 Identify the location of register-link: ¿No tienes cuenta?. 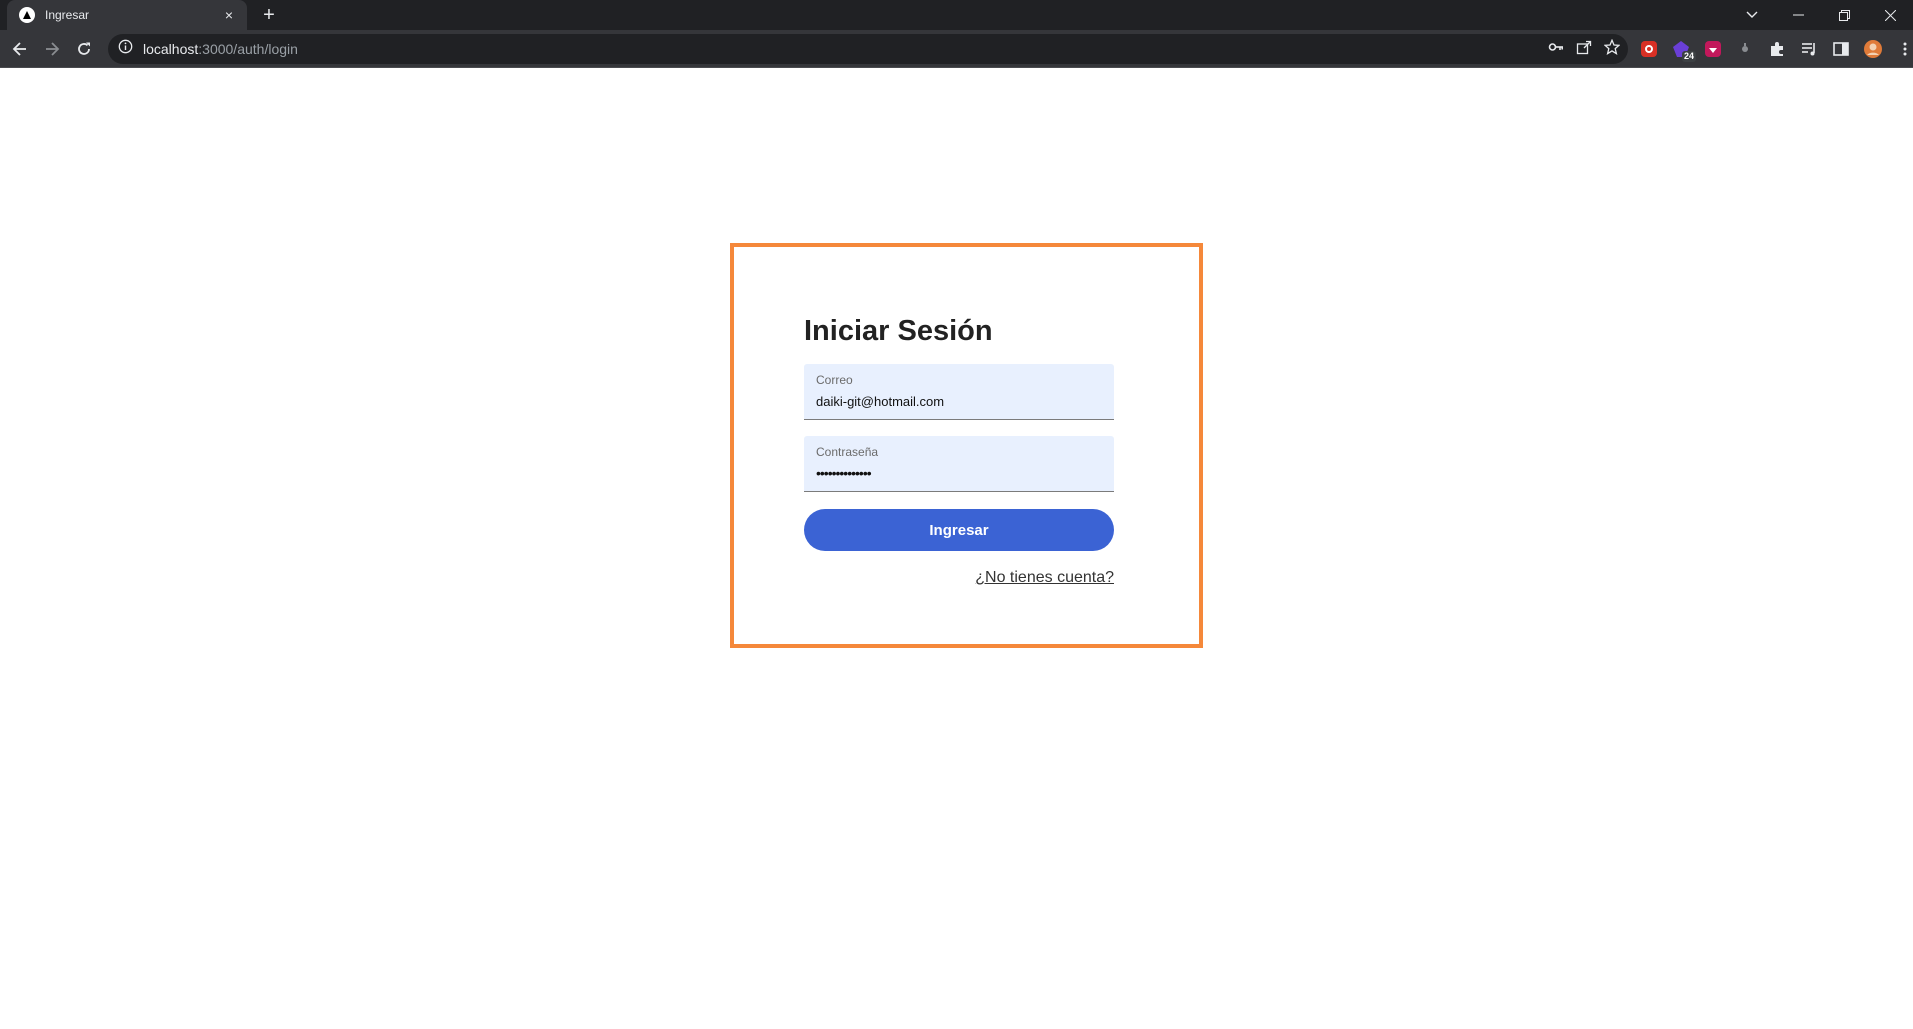
(1044, 578).